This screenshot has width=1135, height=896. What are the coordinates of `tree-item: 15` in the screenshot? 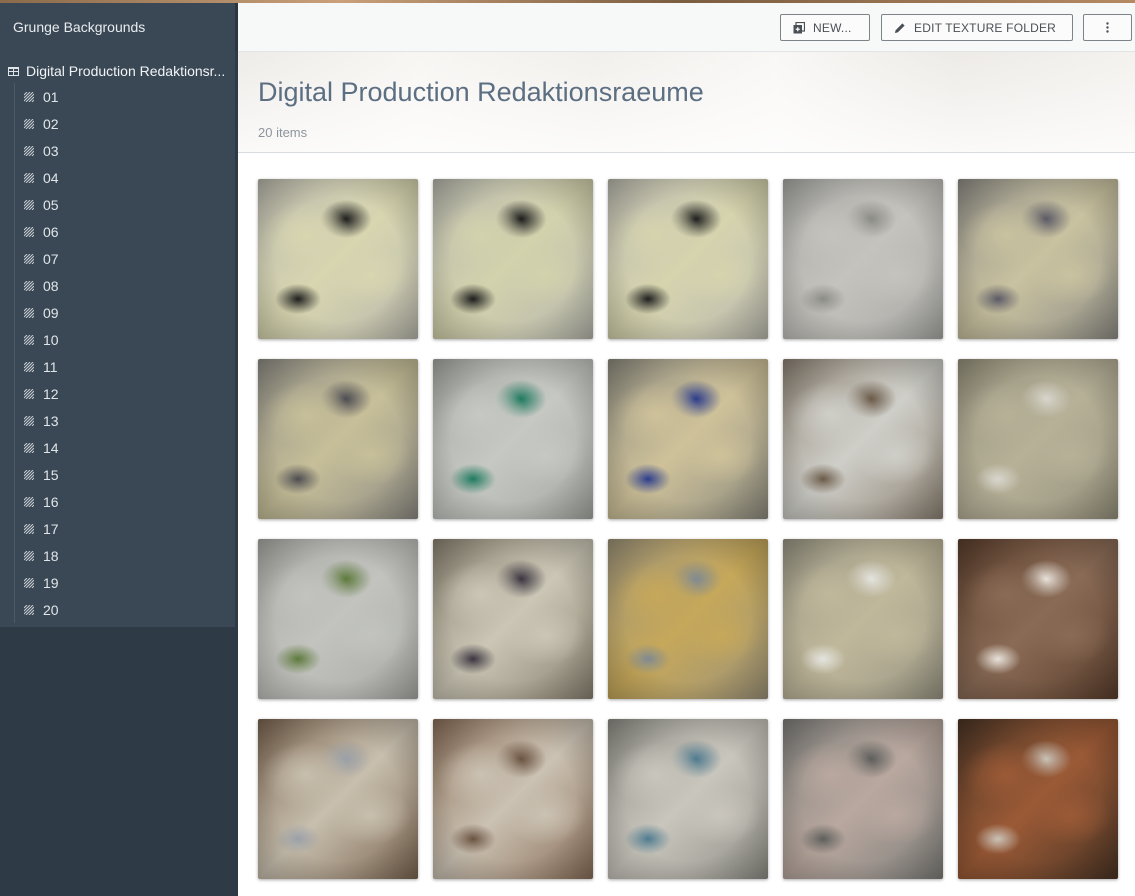 It's located at (125, 474).